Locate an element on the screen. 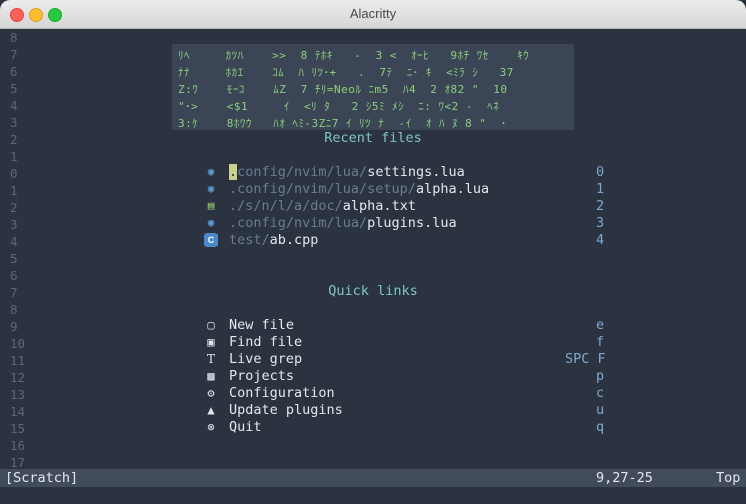 The width and height of the screenshot is (746, 504). line-number: 16 is located at coordinates (18, 445).